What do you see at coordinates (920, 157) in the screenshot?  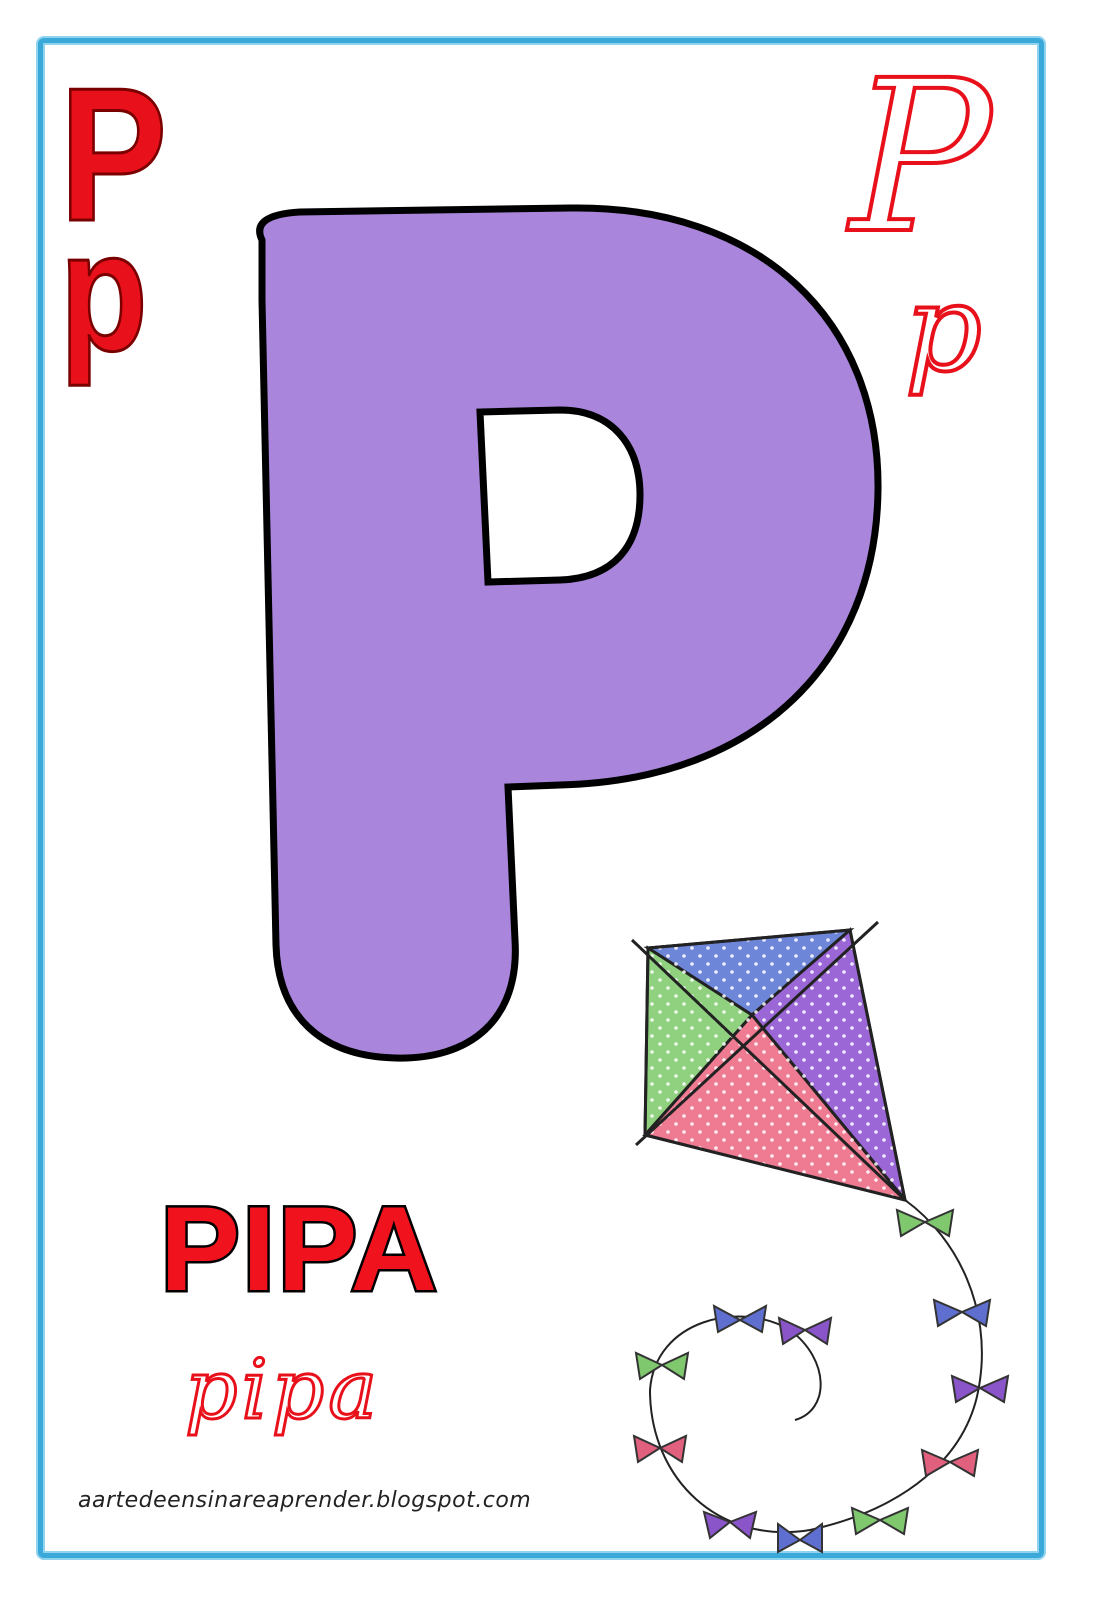 I see `cursive-upper-letter: P` at bounding box center [920, 157].